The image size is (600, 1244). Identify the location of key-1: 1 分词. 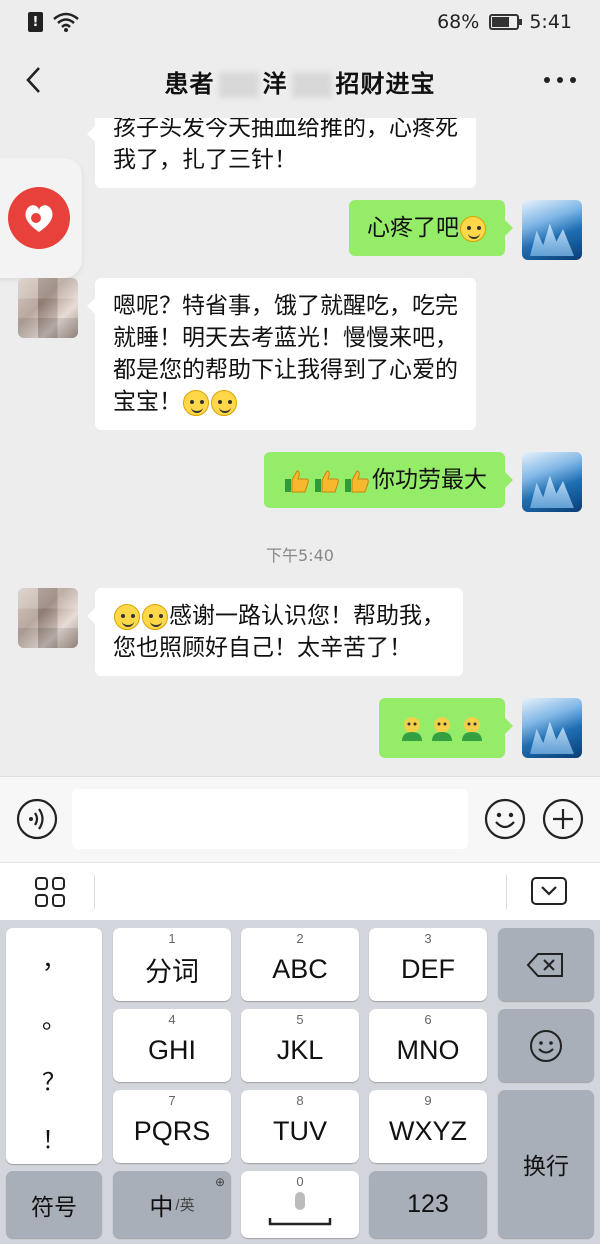
(172, 964).